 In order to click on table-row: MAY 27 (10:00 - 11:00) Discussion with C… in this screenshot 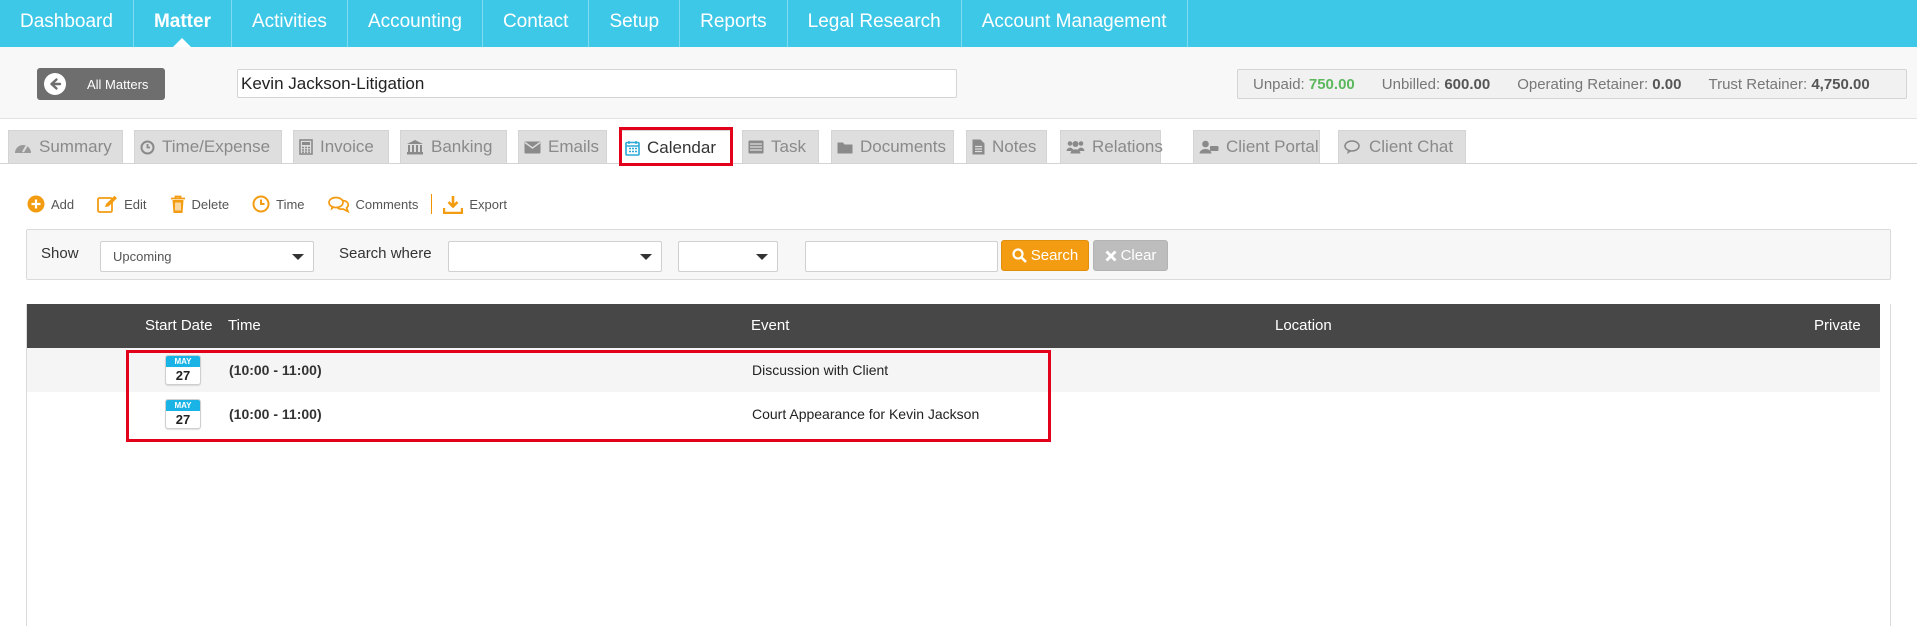, I will do `click(953, 370)`.